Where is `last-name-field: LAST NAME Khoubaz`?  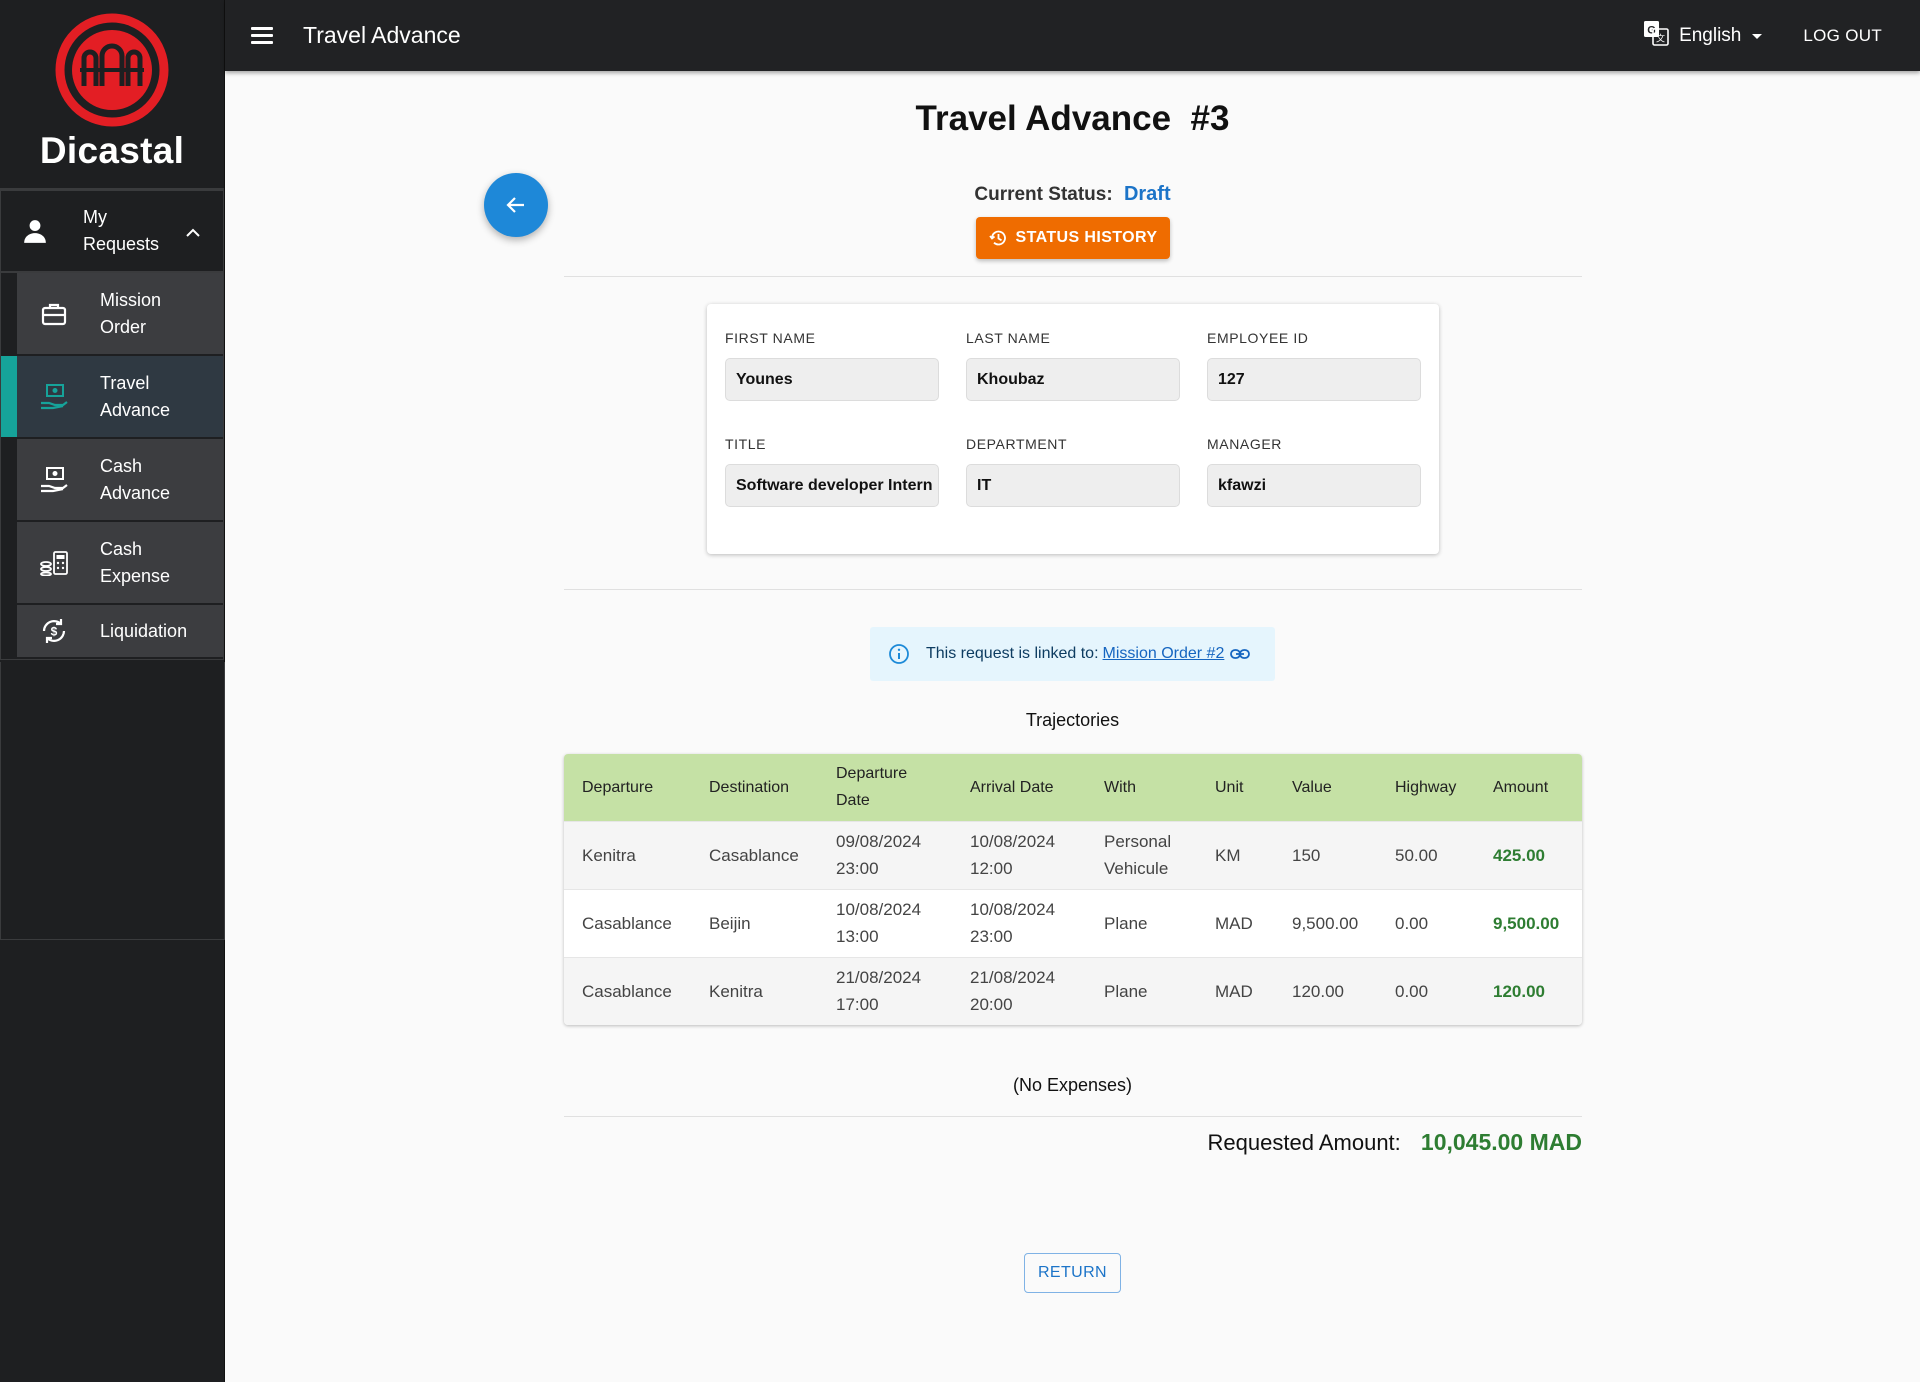 last-name-field: LAST NAME Khoubaz is located at coordinates (1073, 365).